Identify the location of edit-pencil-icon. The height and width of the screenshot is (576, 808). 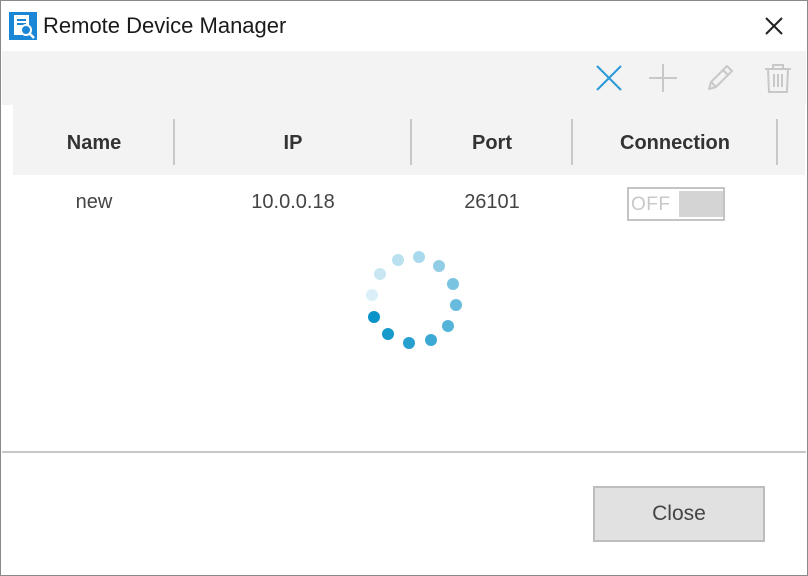
(720, 78).